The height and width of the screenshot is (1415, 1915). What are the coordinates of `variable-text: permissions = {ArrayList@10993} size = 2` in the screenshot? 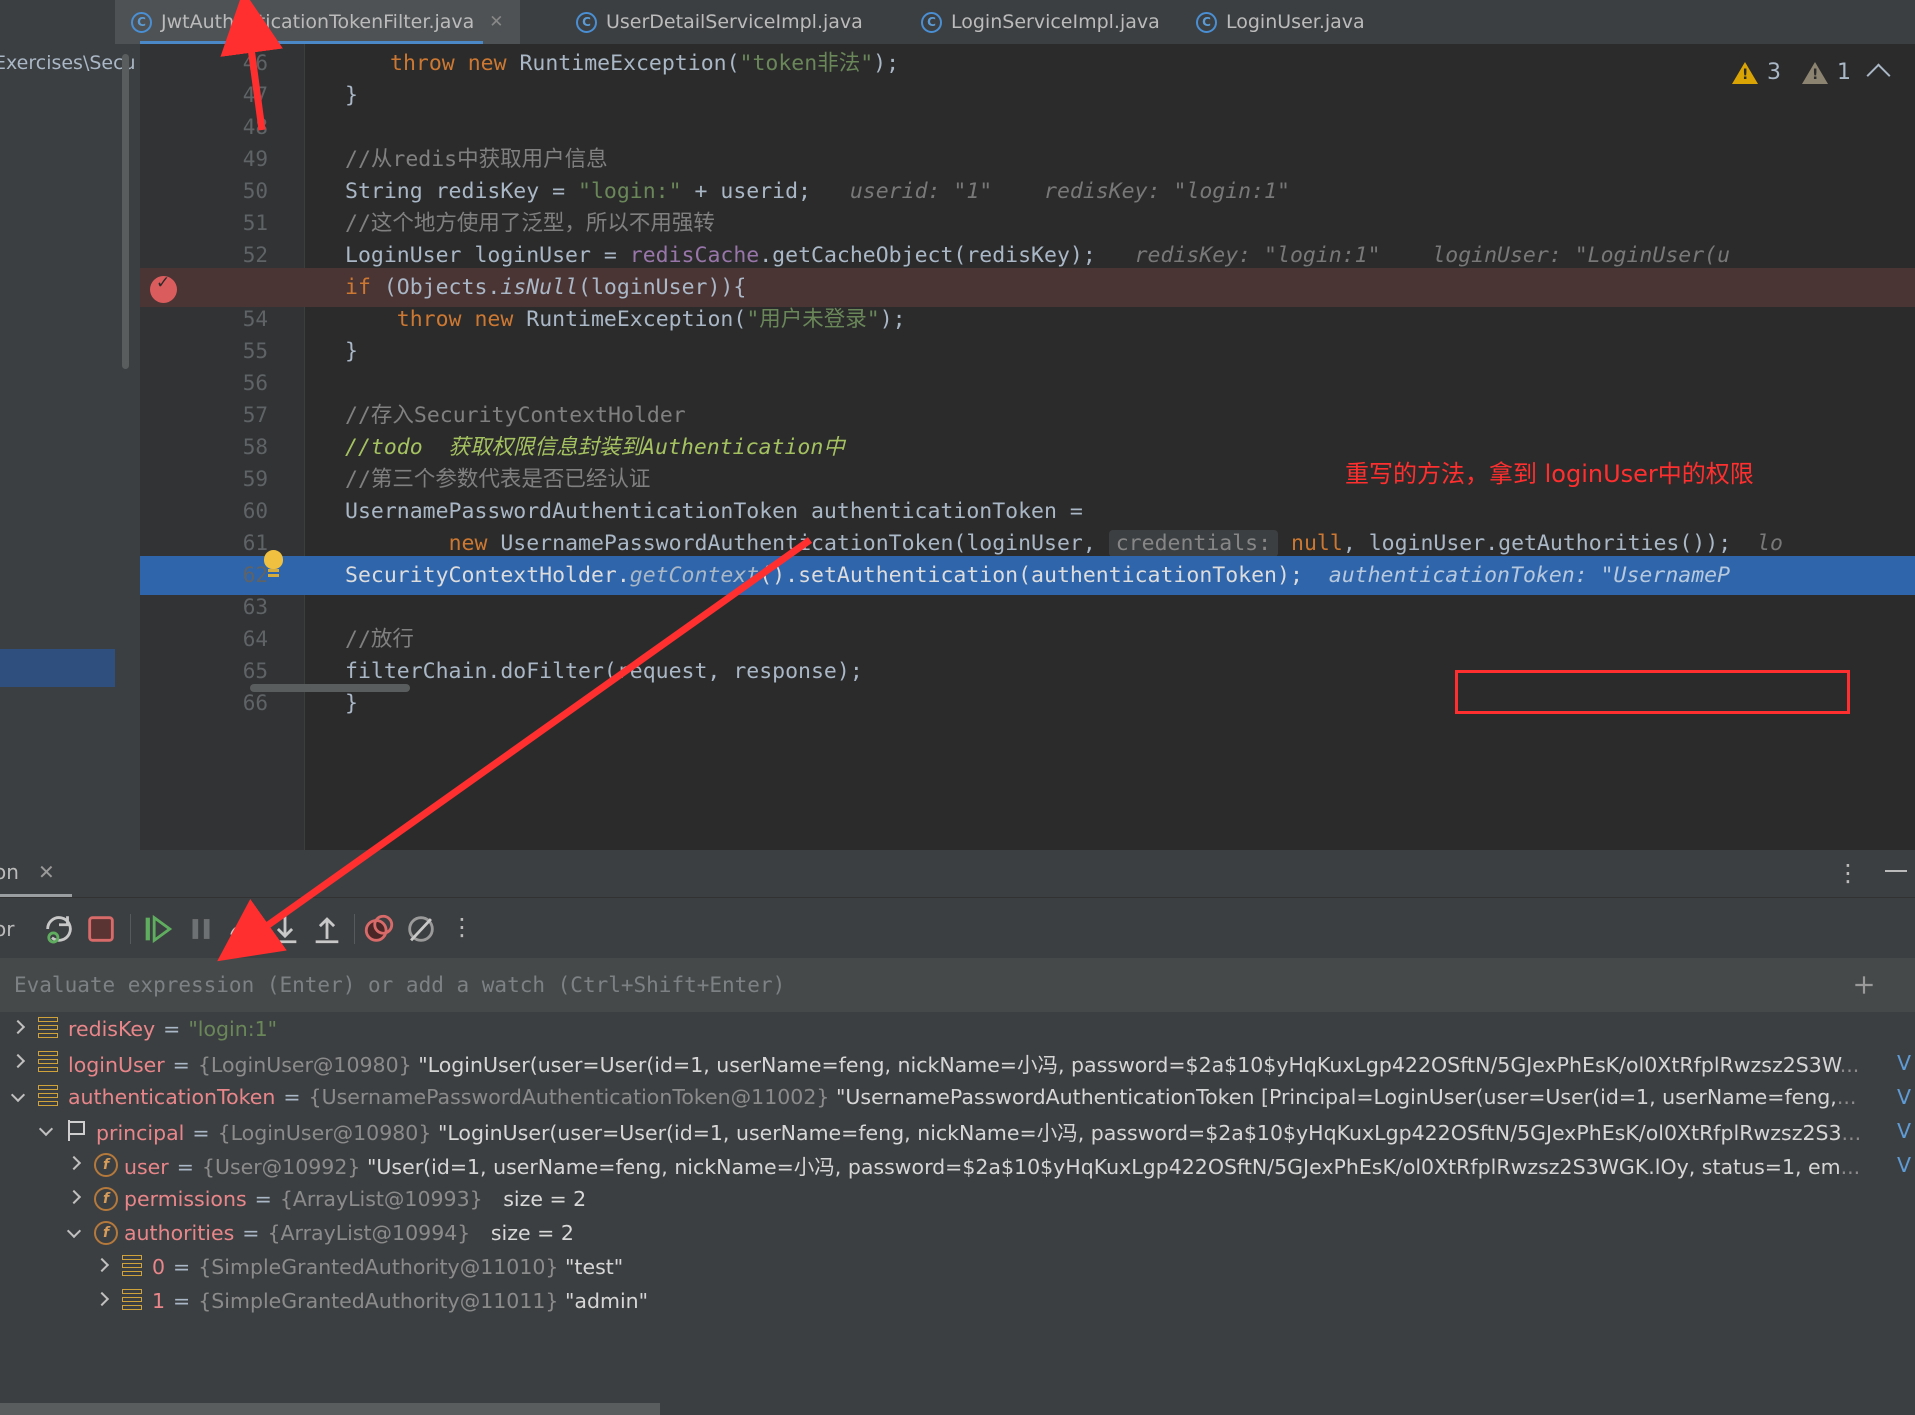 It's located at (355, 1199).